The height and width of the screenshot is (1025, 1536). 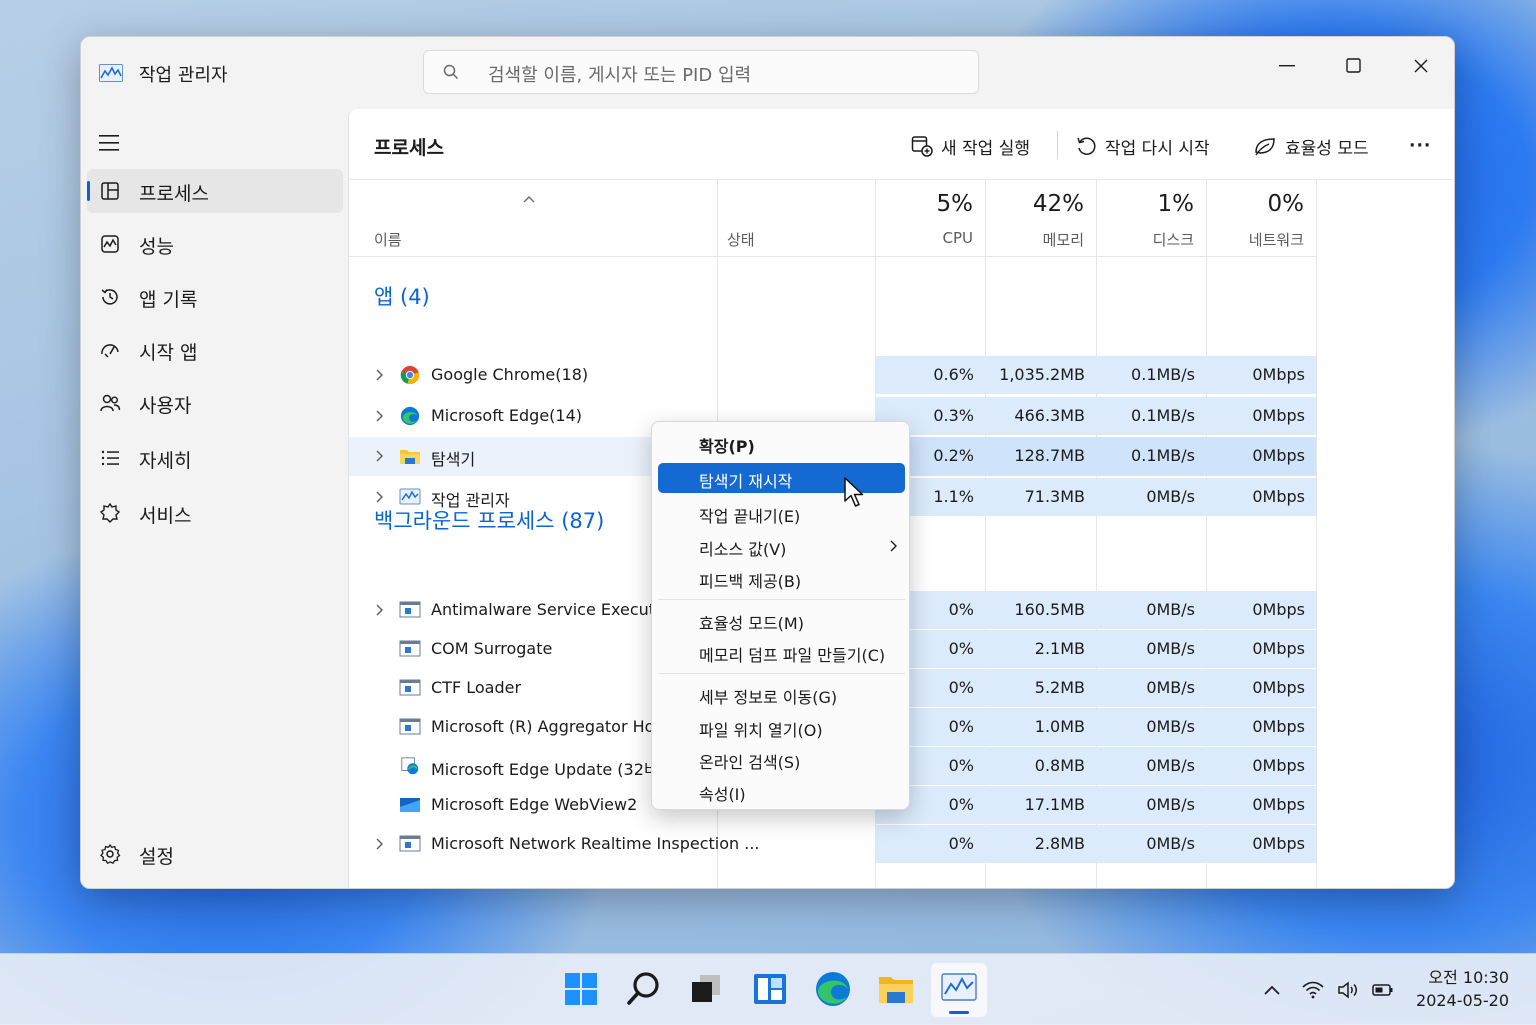 I want to click on sidebar-item-details: 자세히, so click(x=215, y=458).